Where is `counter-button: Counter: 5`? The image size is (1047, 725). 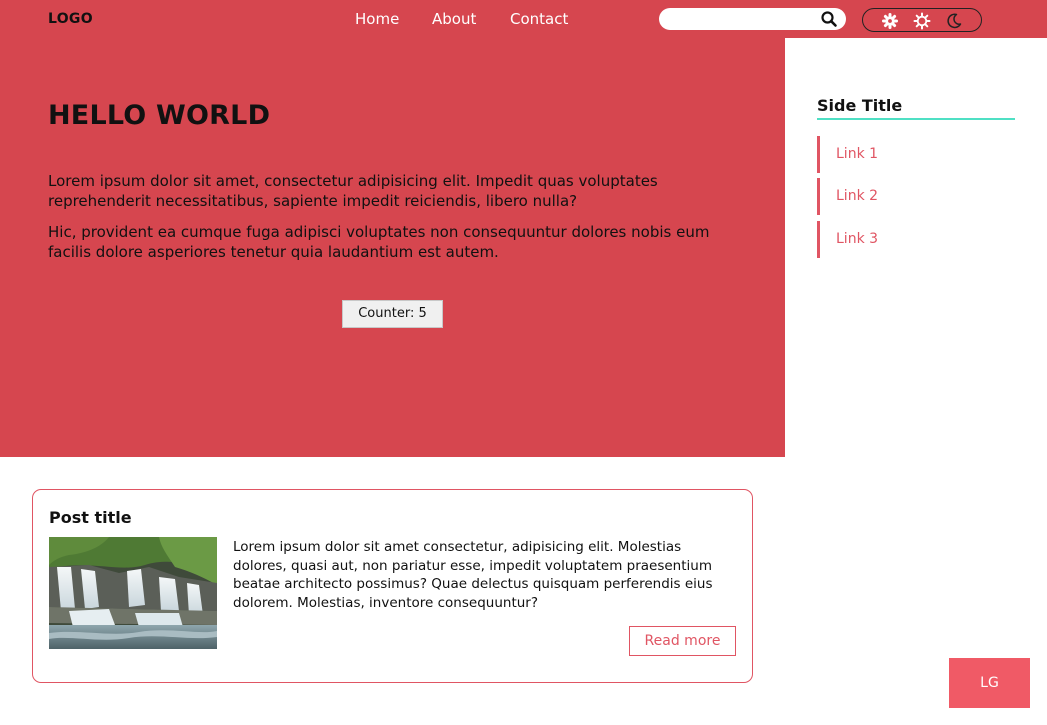
counter-button: Counter: 5 is located at coordinates (392, 314).